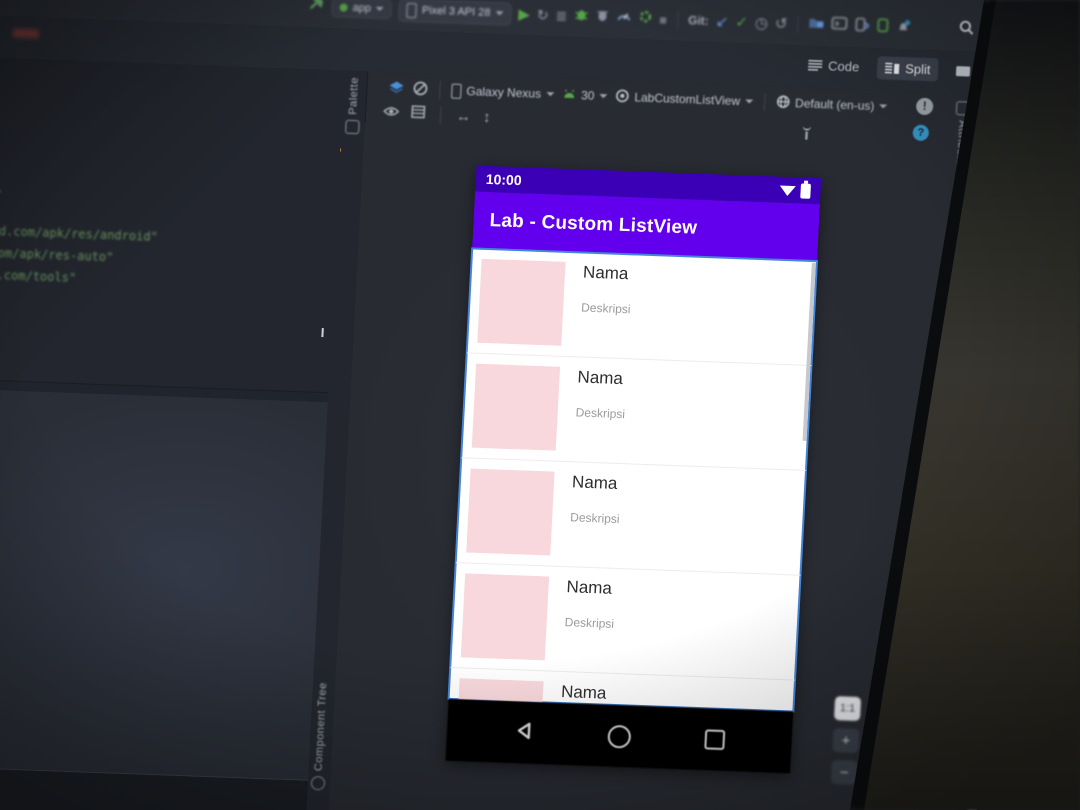 The height and width of the screenshot is (810, 1080). I want to click on run-config-label: app, so click(362, 8).